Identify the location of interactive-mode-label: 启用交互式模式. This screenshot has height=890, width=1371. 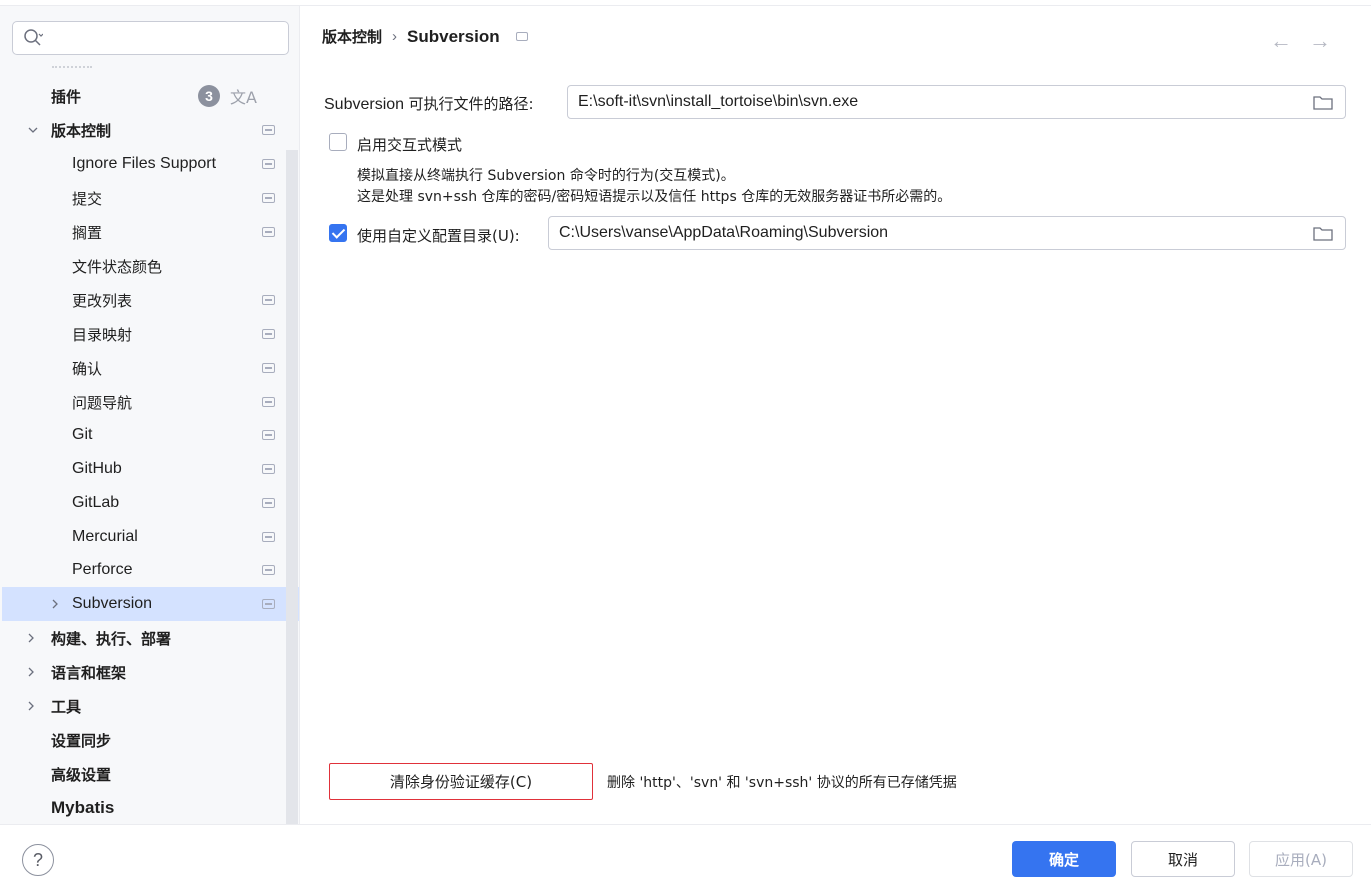
(409, 144).